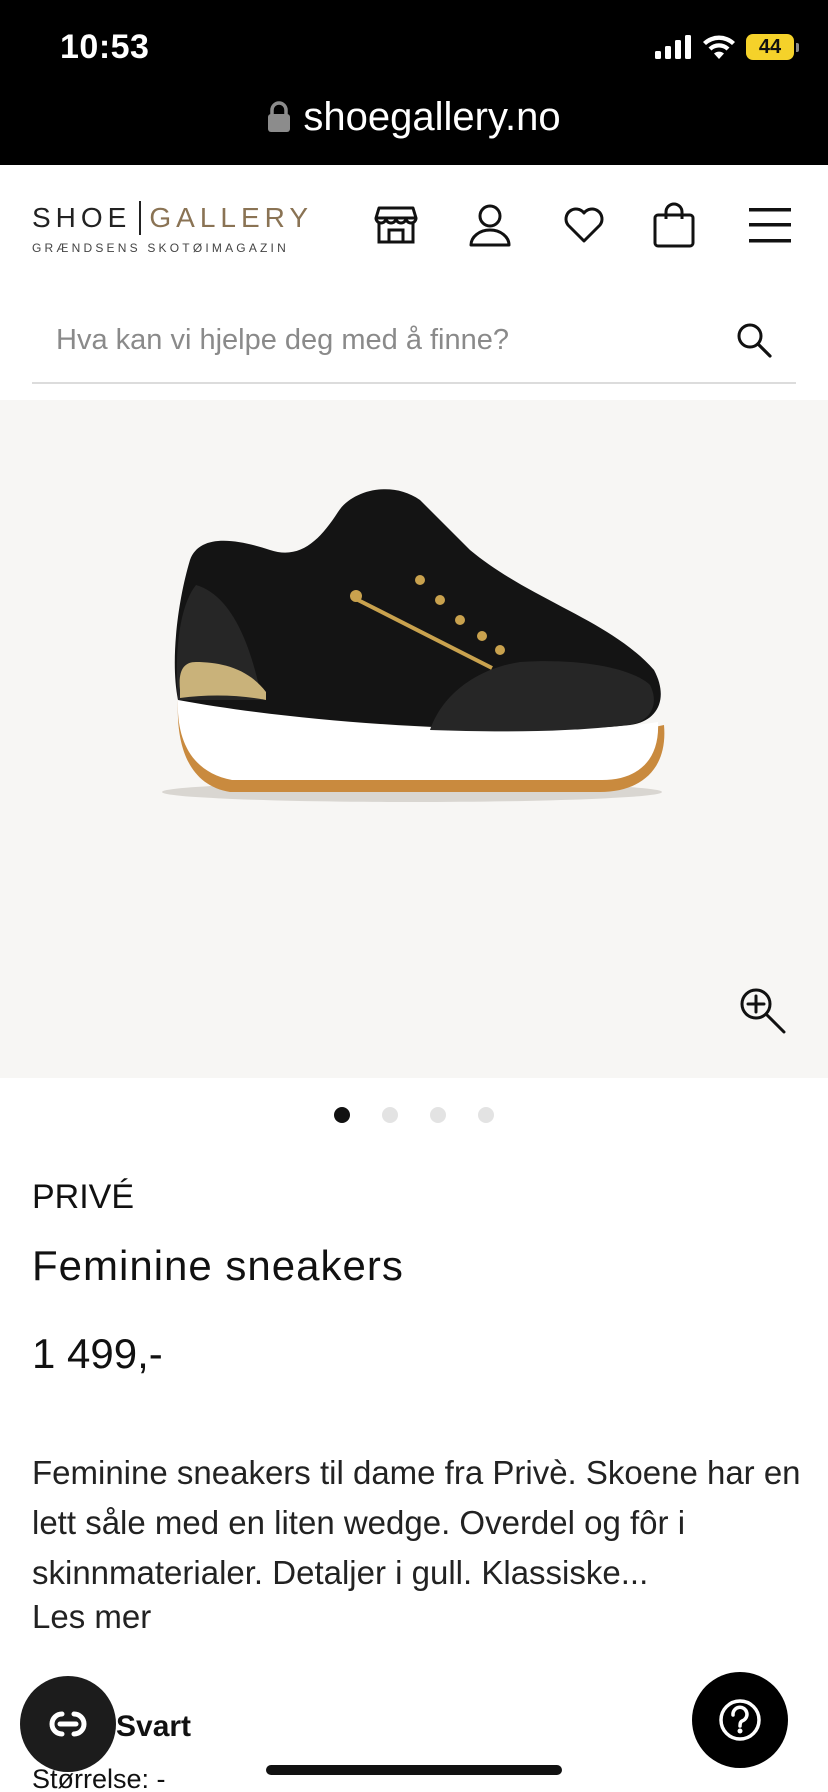 The image size is (828, 1792). I want to click on battery-indicator: 44, so click(772, 47).